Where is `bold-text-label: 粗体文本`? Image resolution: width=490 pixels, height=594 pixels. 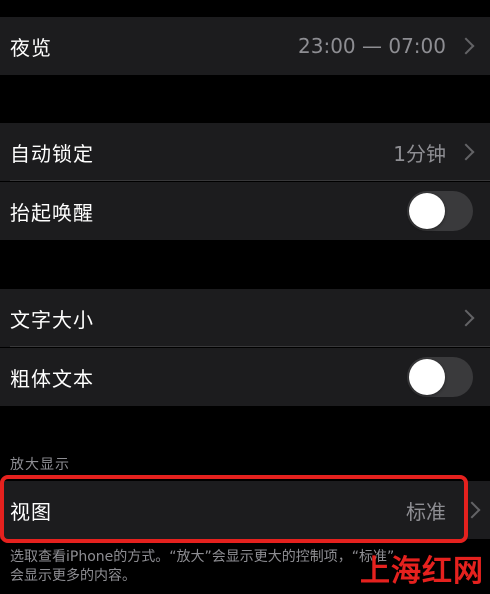
bold-text-label: 粗体文本 is located at coordinates (52, 378).